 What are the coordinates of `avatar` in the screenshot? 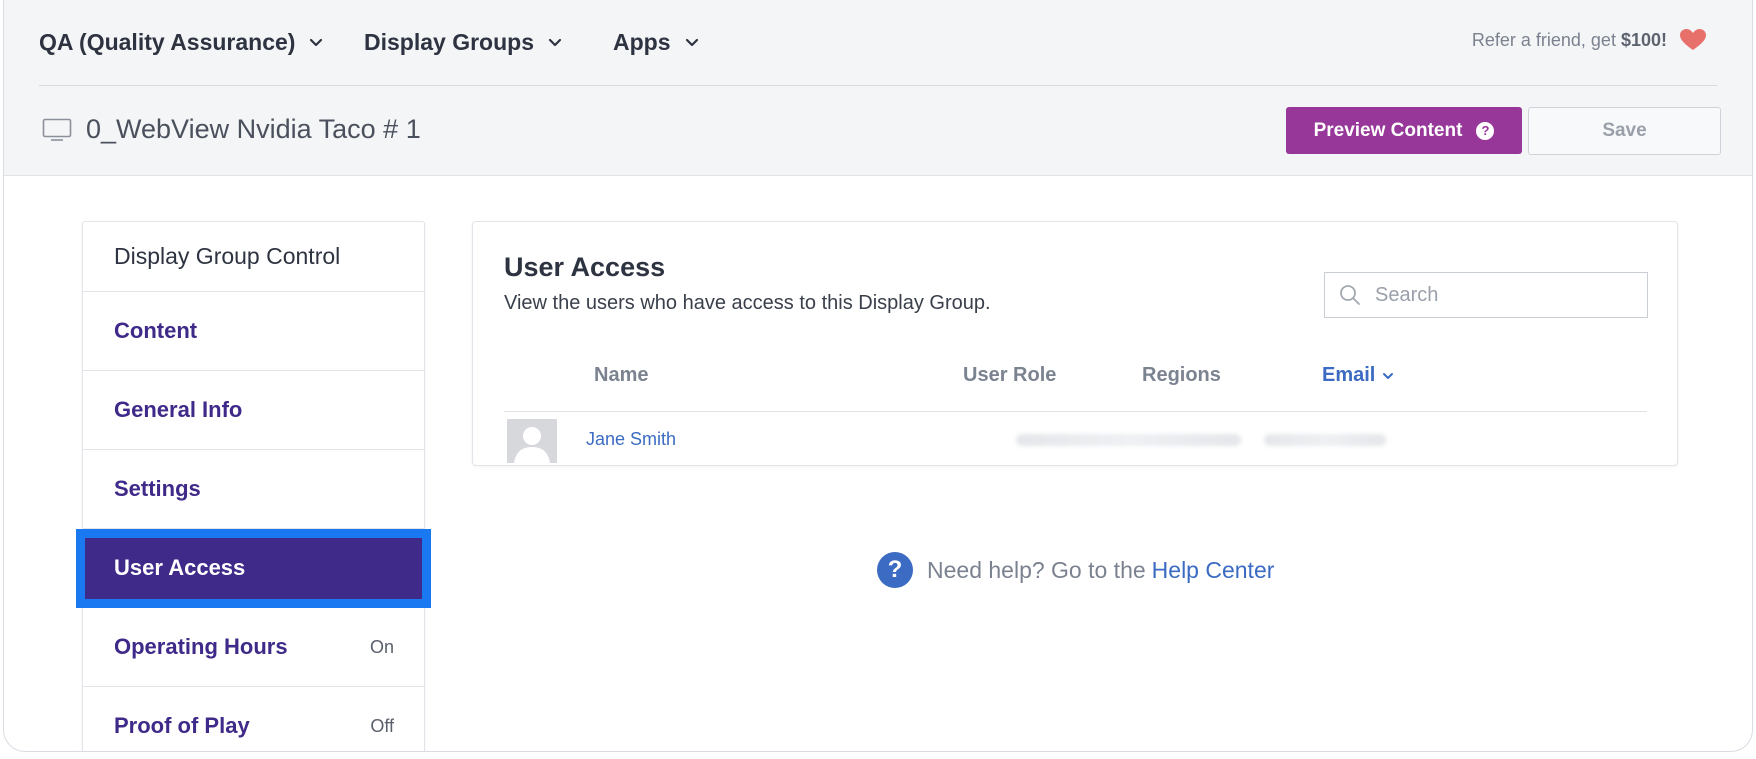 It's located at (532, 441).